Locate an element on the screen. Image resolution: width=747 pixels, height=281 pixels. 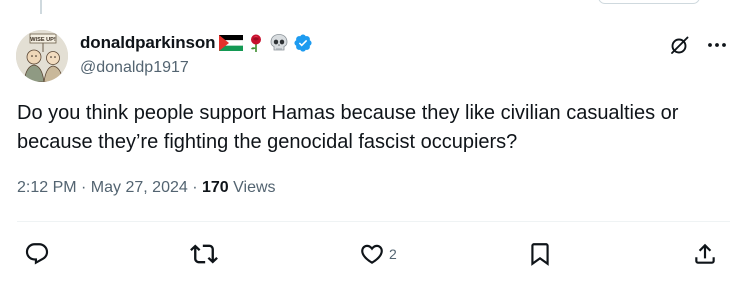
share-icon is located at coordinates (705, 253).